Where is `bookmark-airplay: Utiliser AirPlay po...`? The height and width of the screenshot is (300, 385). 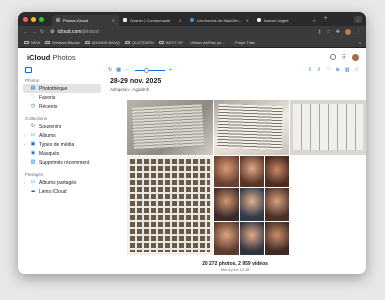
bookmark-airplay: Utiliser AirPlay po... is located at coordinates (206, 42).